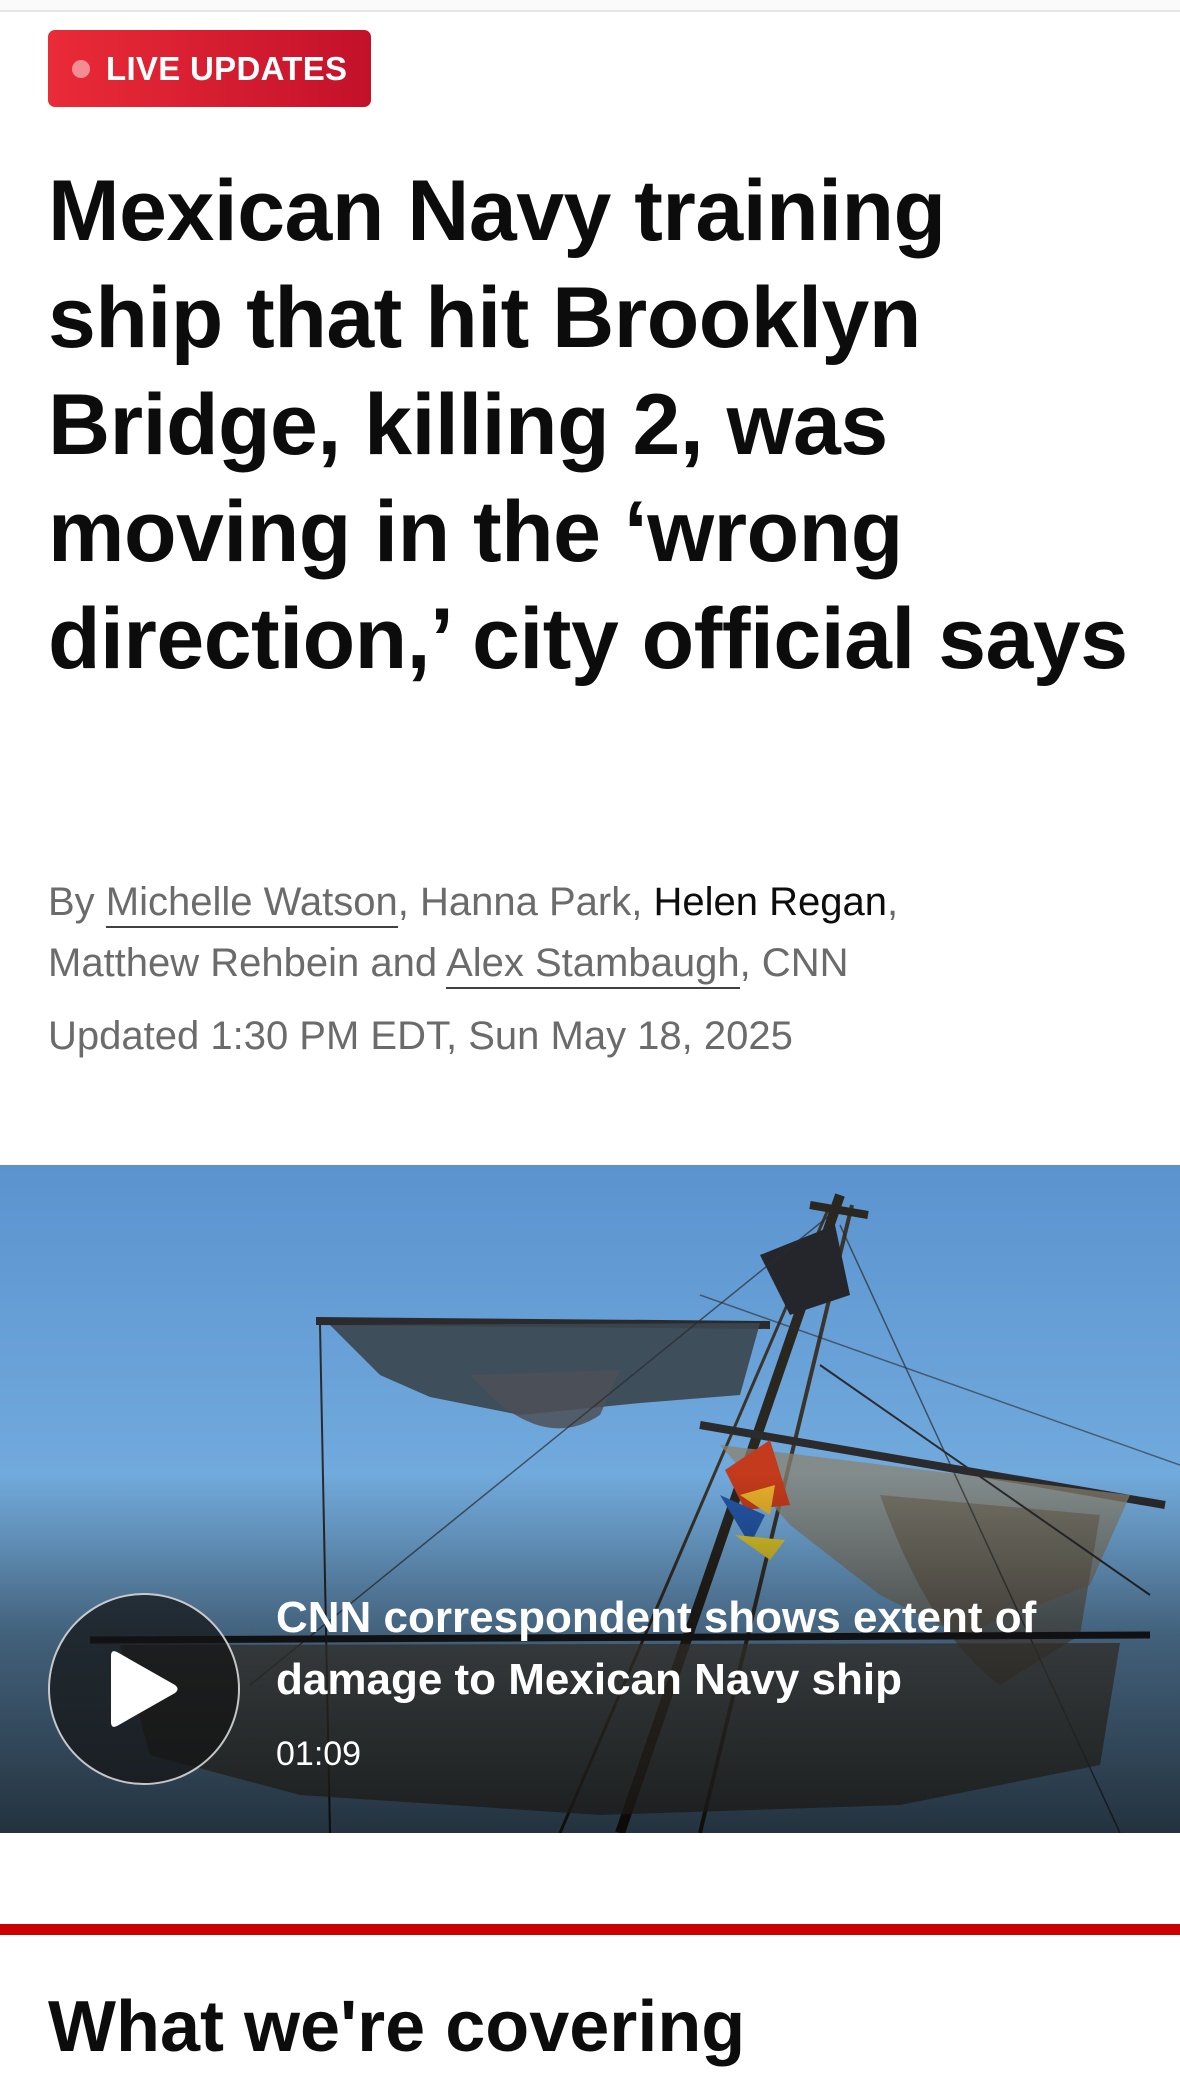 The width and height of the screenshot is (1180, 2098). Describe the element at coordinates (593, 965) in the screenshot. I see `author-link-alex-stambaugh: Alex Stambaugh` at that location.